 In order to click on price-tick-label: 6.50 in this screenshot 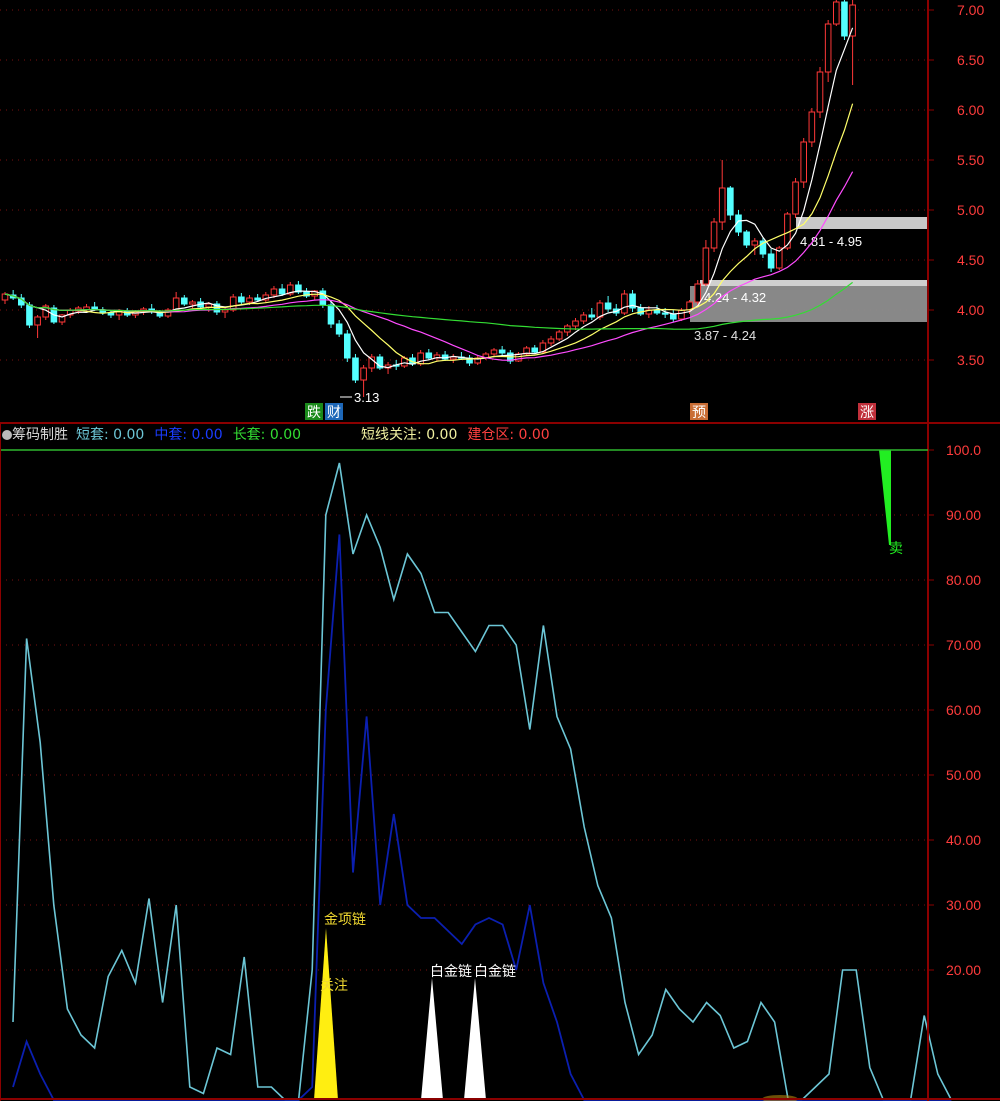, I will do `click(970, 60)`.